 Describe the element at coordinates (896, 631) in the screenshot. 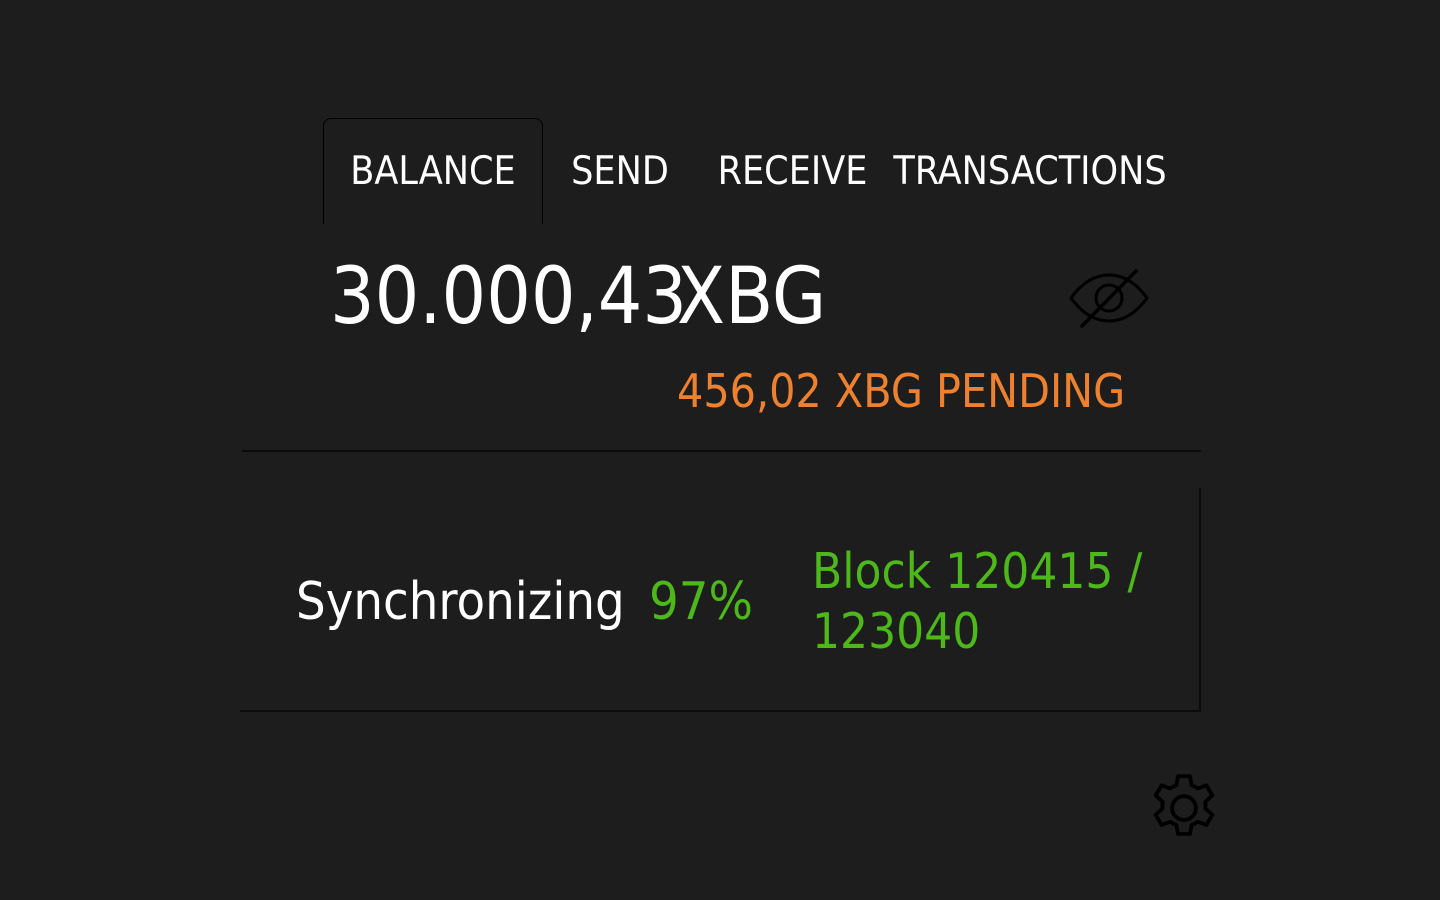

I see `sync-block-line2: 123040` at that location.